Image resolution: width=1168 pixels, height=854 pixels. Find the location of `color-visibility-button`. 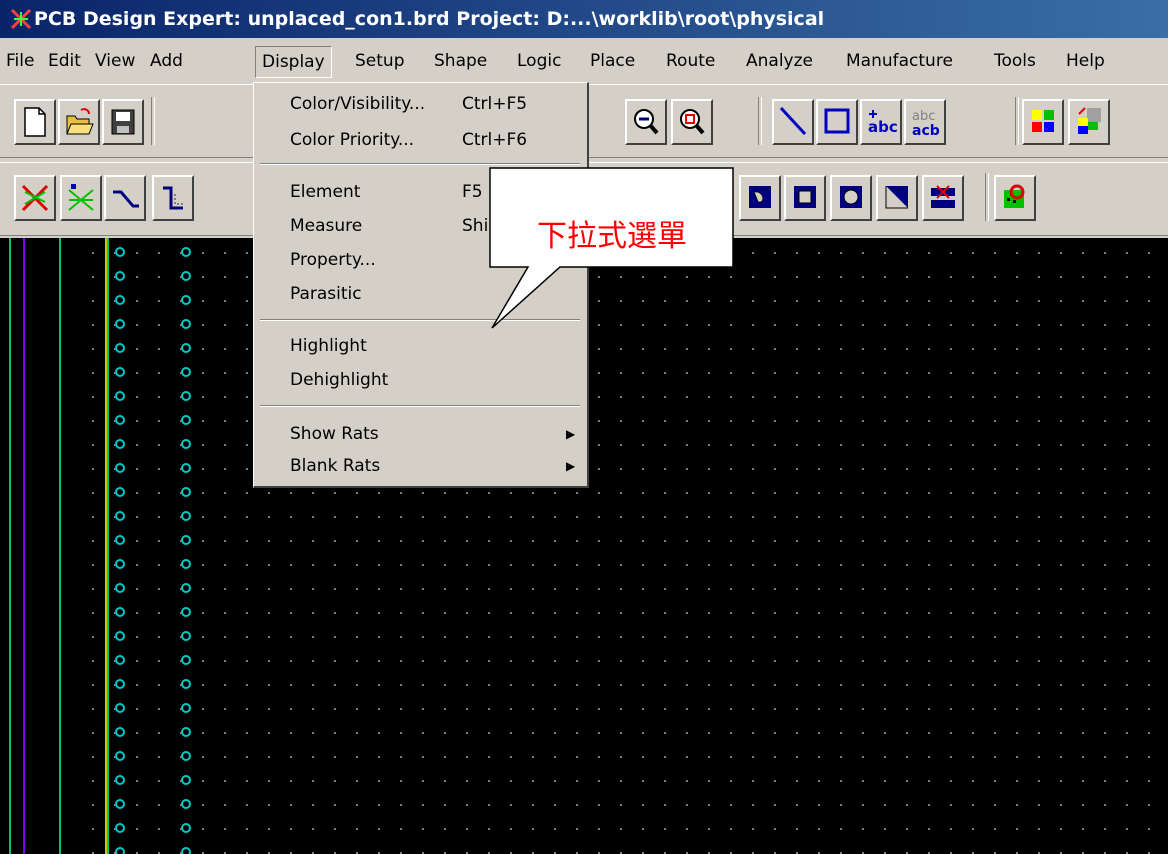

color-visibility-button is located at coordinates (1043, 122).